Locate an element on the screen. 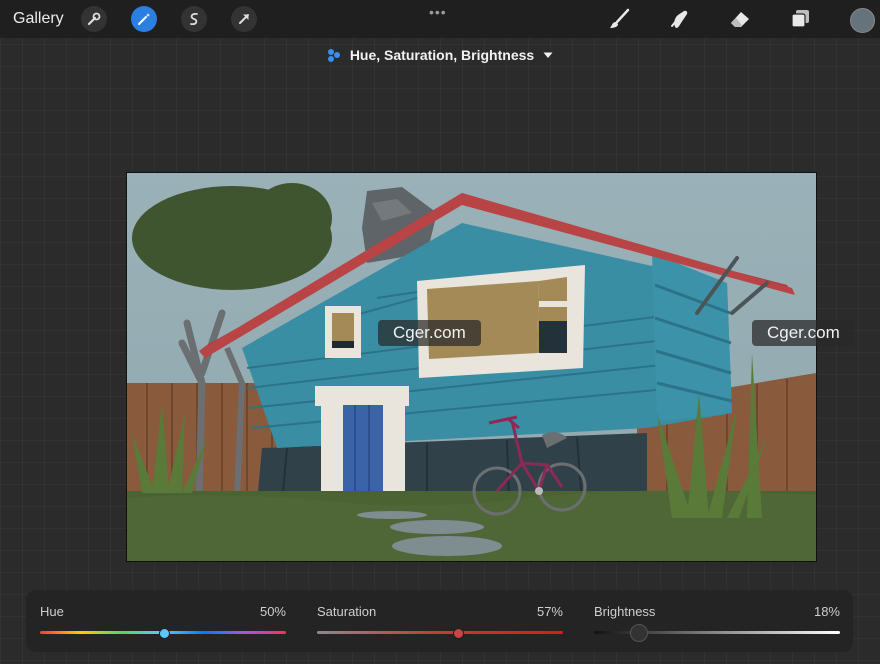  selection-s-icon is located at coordinates (194, 19).